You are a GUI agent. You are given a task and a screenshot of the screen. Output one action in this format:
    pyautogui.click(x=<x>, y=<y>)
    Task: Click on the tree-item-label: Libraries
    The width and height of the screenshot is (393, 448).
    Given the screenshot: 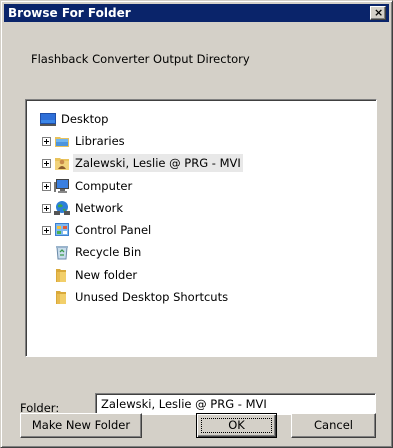 What is the action you would take?
    pyautogui.click(x=100, y=141)
    